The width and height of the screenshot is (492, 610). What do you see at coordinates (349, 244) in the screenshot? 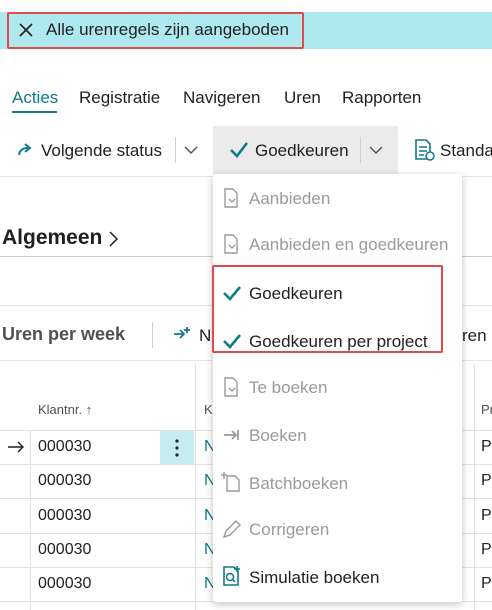
I see `menu-item-label: Aanbieden en goedkeuren` at bounding box center [349, 244].